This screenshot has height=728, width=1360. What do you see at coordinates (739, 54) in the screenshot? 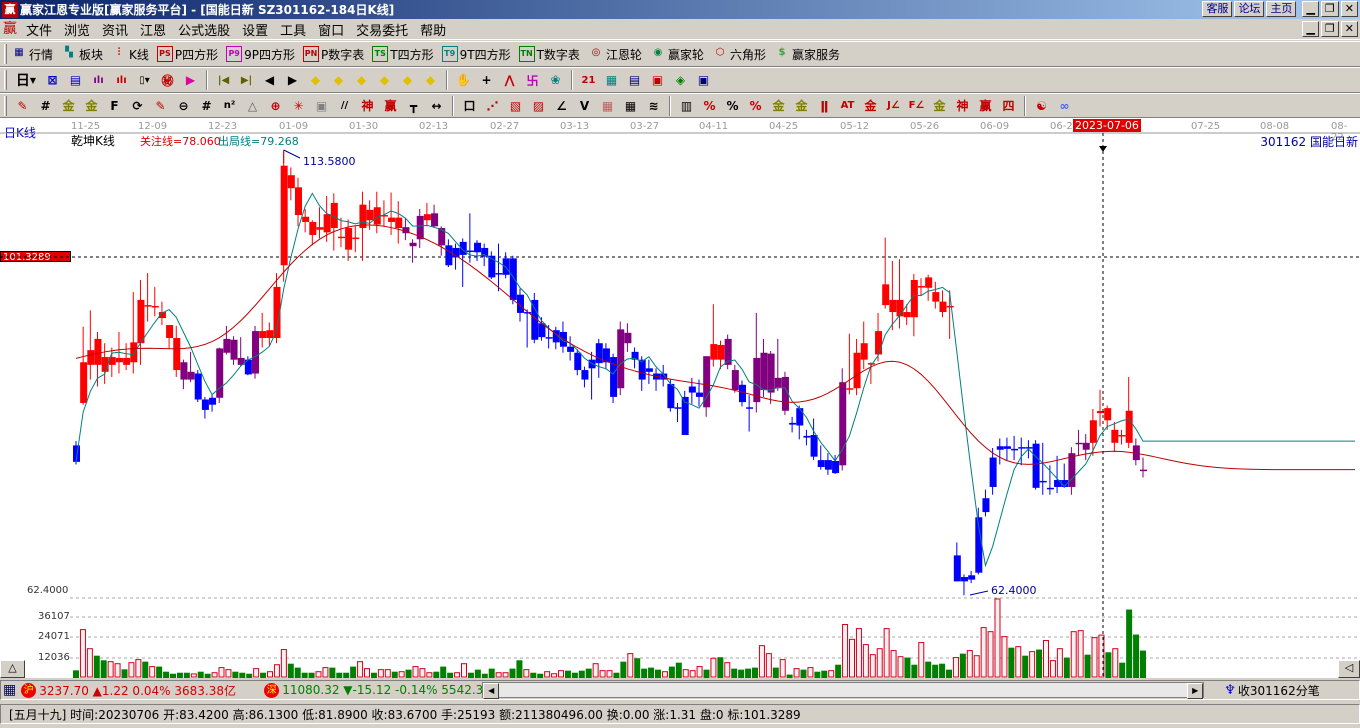
I see `toolbar-button-hexagon: ⬡ 六角形` at bounding box center [739, 54].